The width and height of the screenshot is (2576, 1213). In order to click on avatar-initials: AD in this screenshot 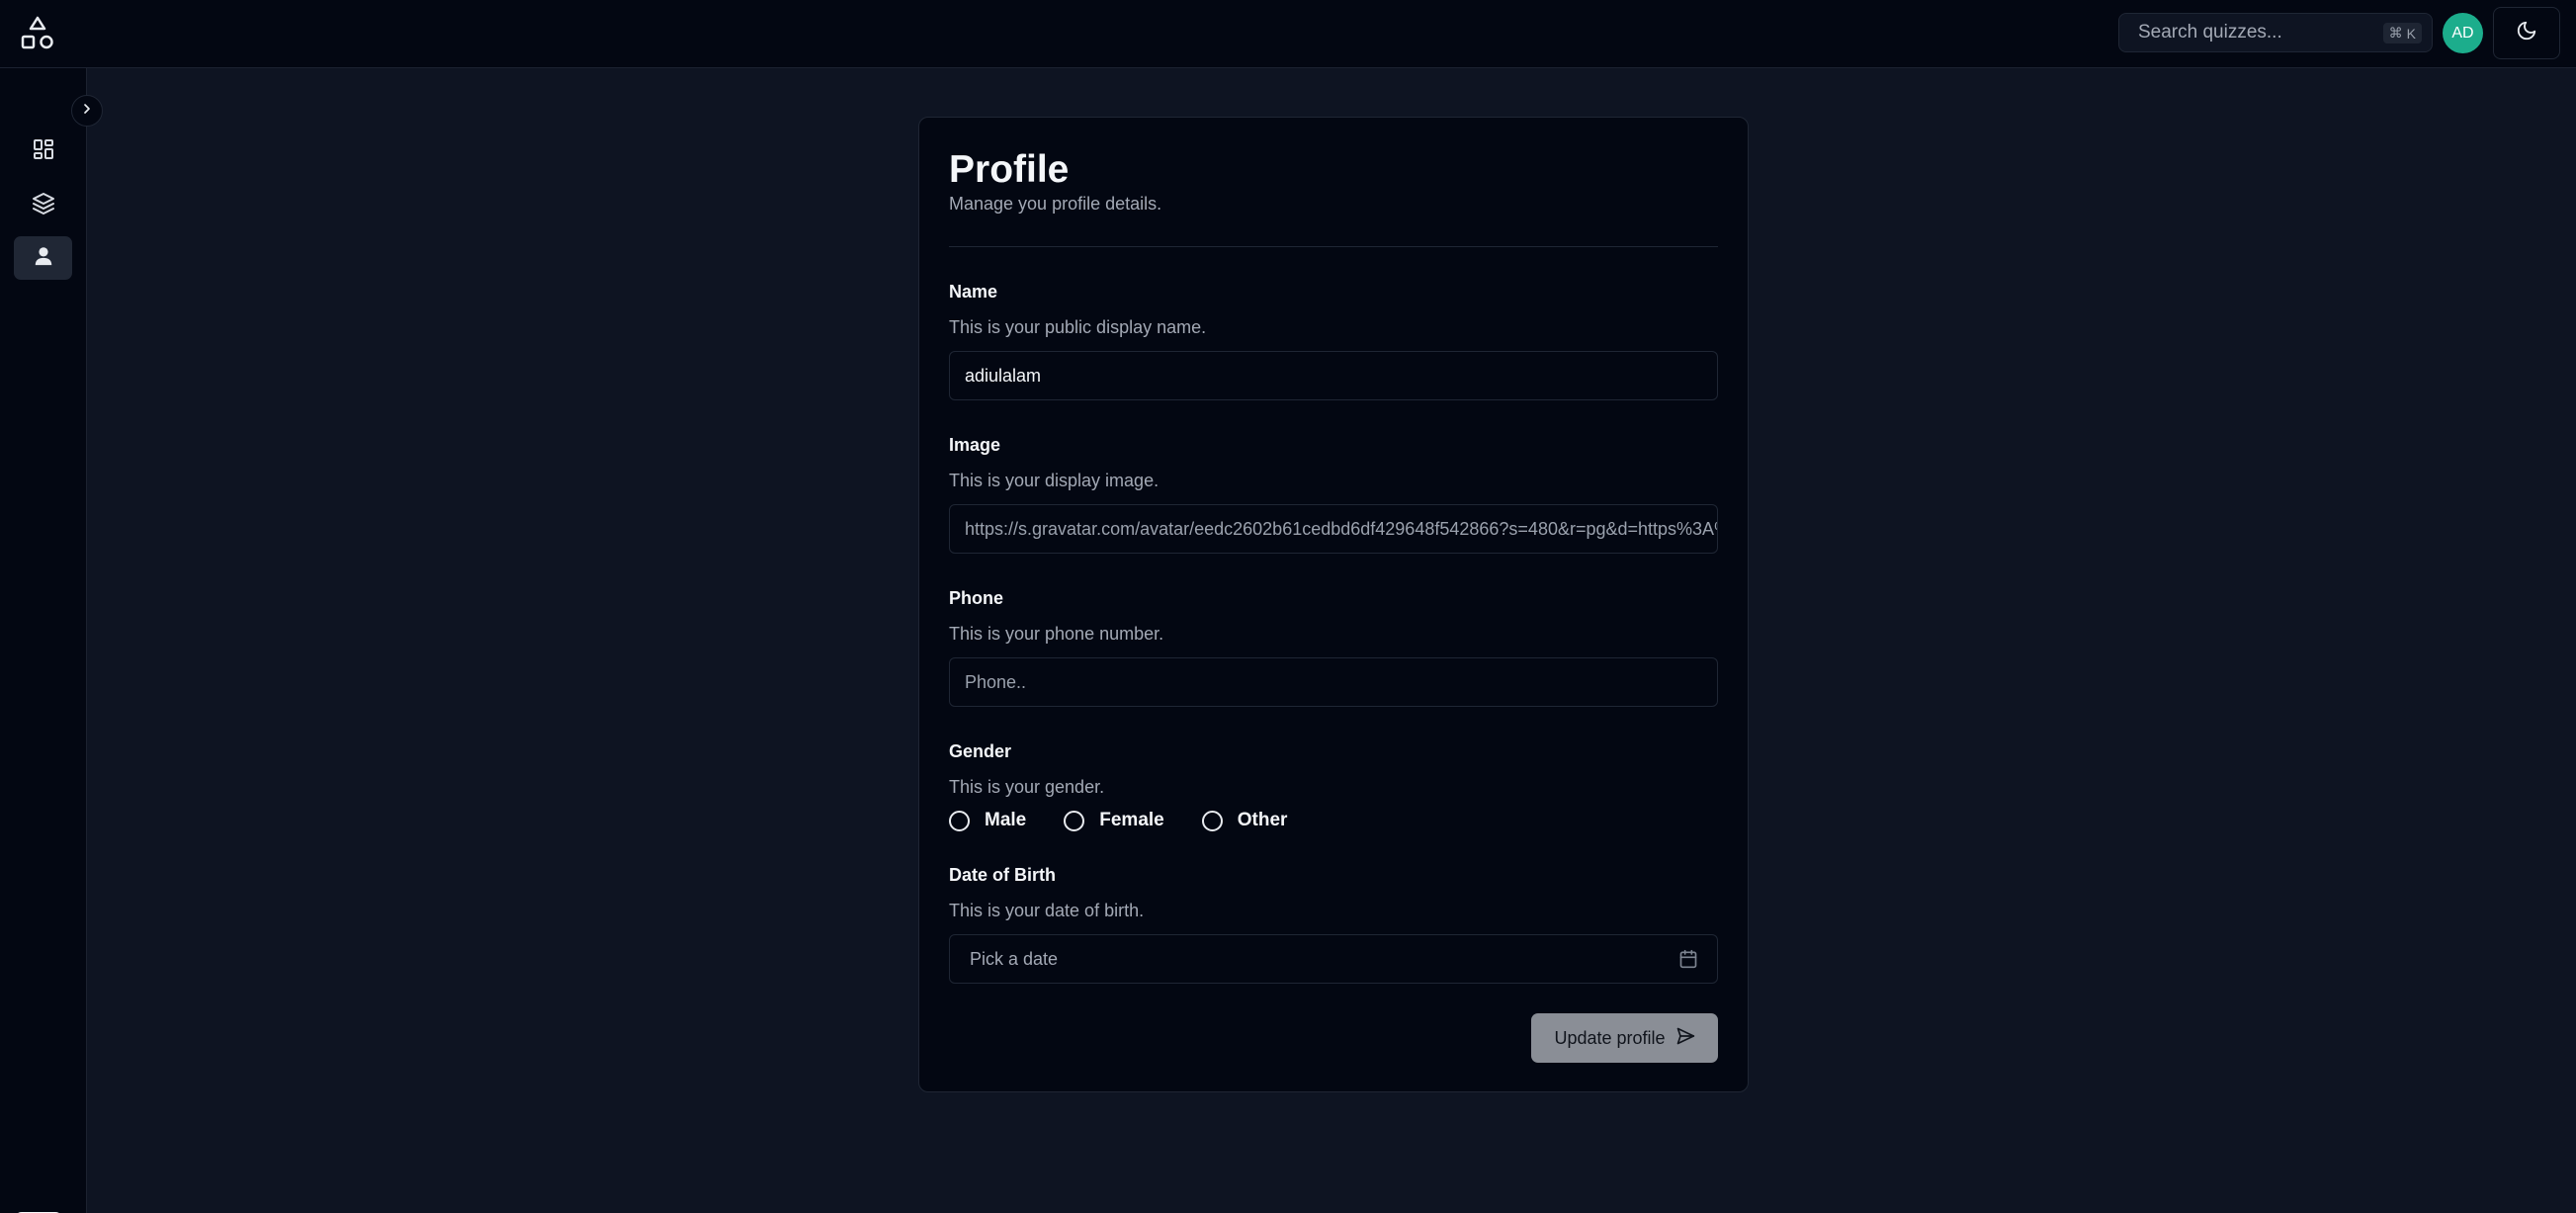, I will do `click(2462, 33)`.